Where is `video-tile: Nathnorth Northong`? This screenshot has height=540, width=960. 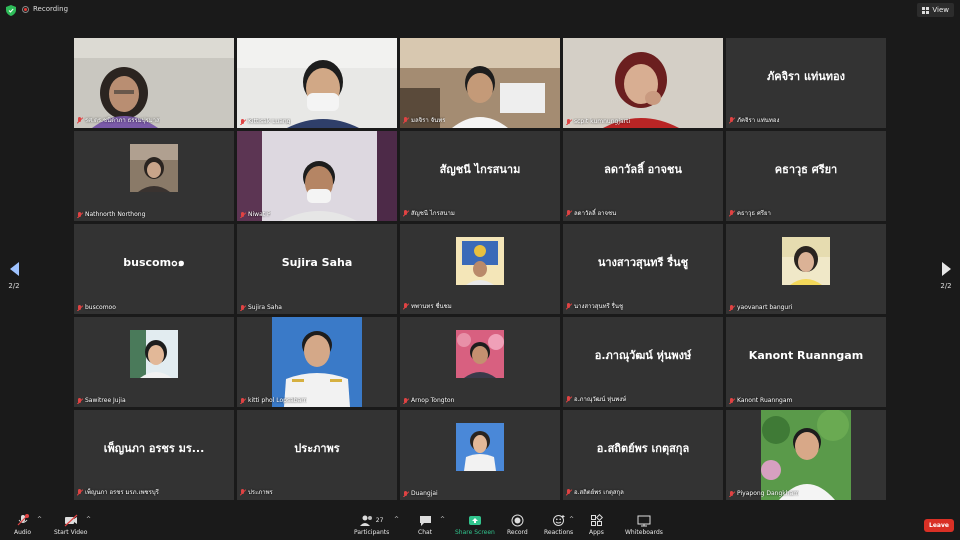 video-tile: Nathnorth Northong is located at coordinates (154, 176).